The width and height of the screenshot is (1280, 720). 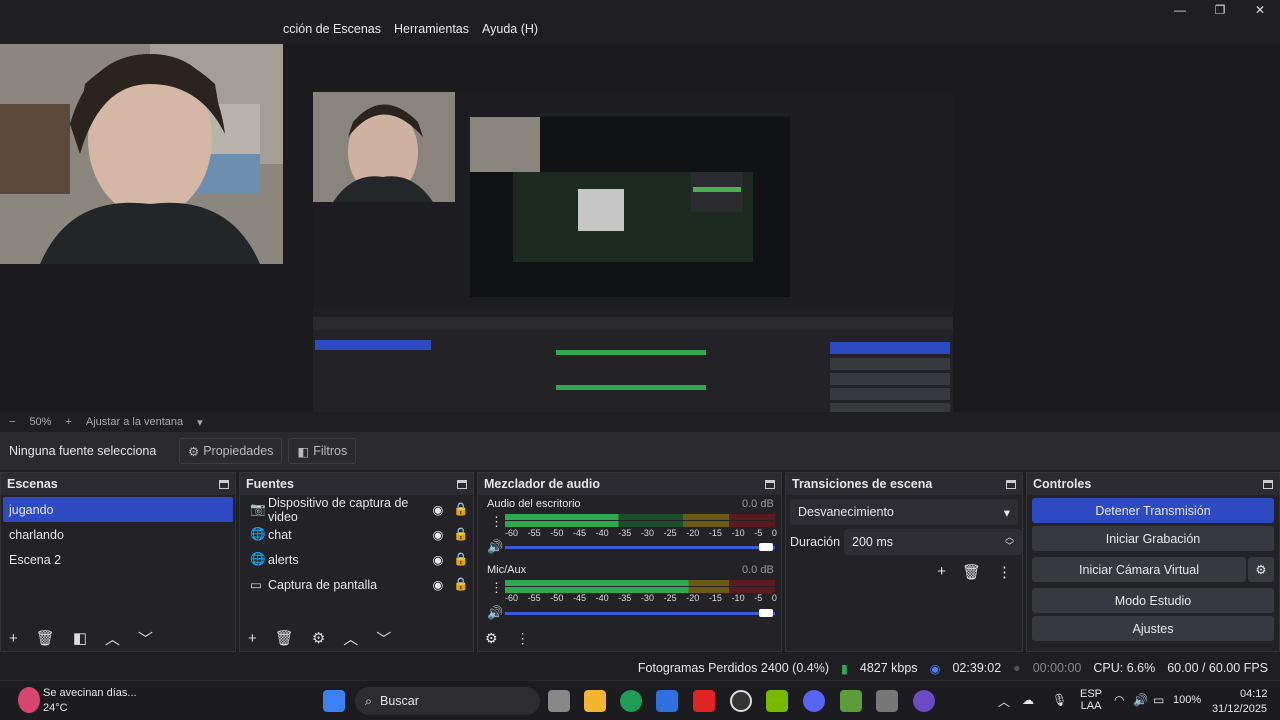 I want to click on studio-mode-button: Modo Estudio, so click(x=1153, y=600).